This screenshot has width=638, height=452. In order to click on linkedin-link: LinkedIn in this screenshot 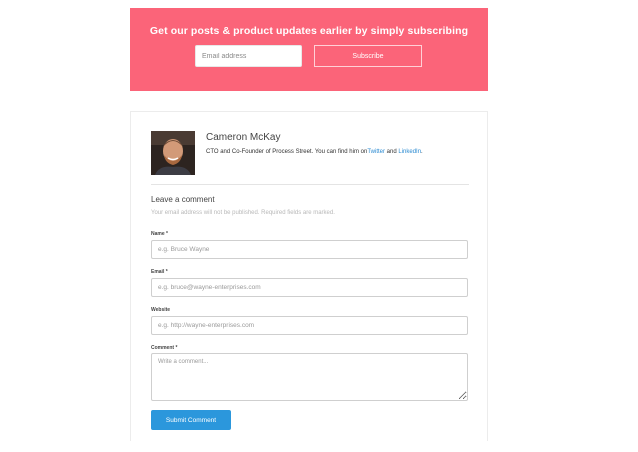, I will do `click(409, 152)`.